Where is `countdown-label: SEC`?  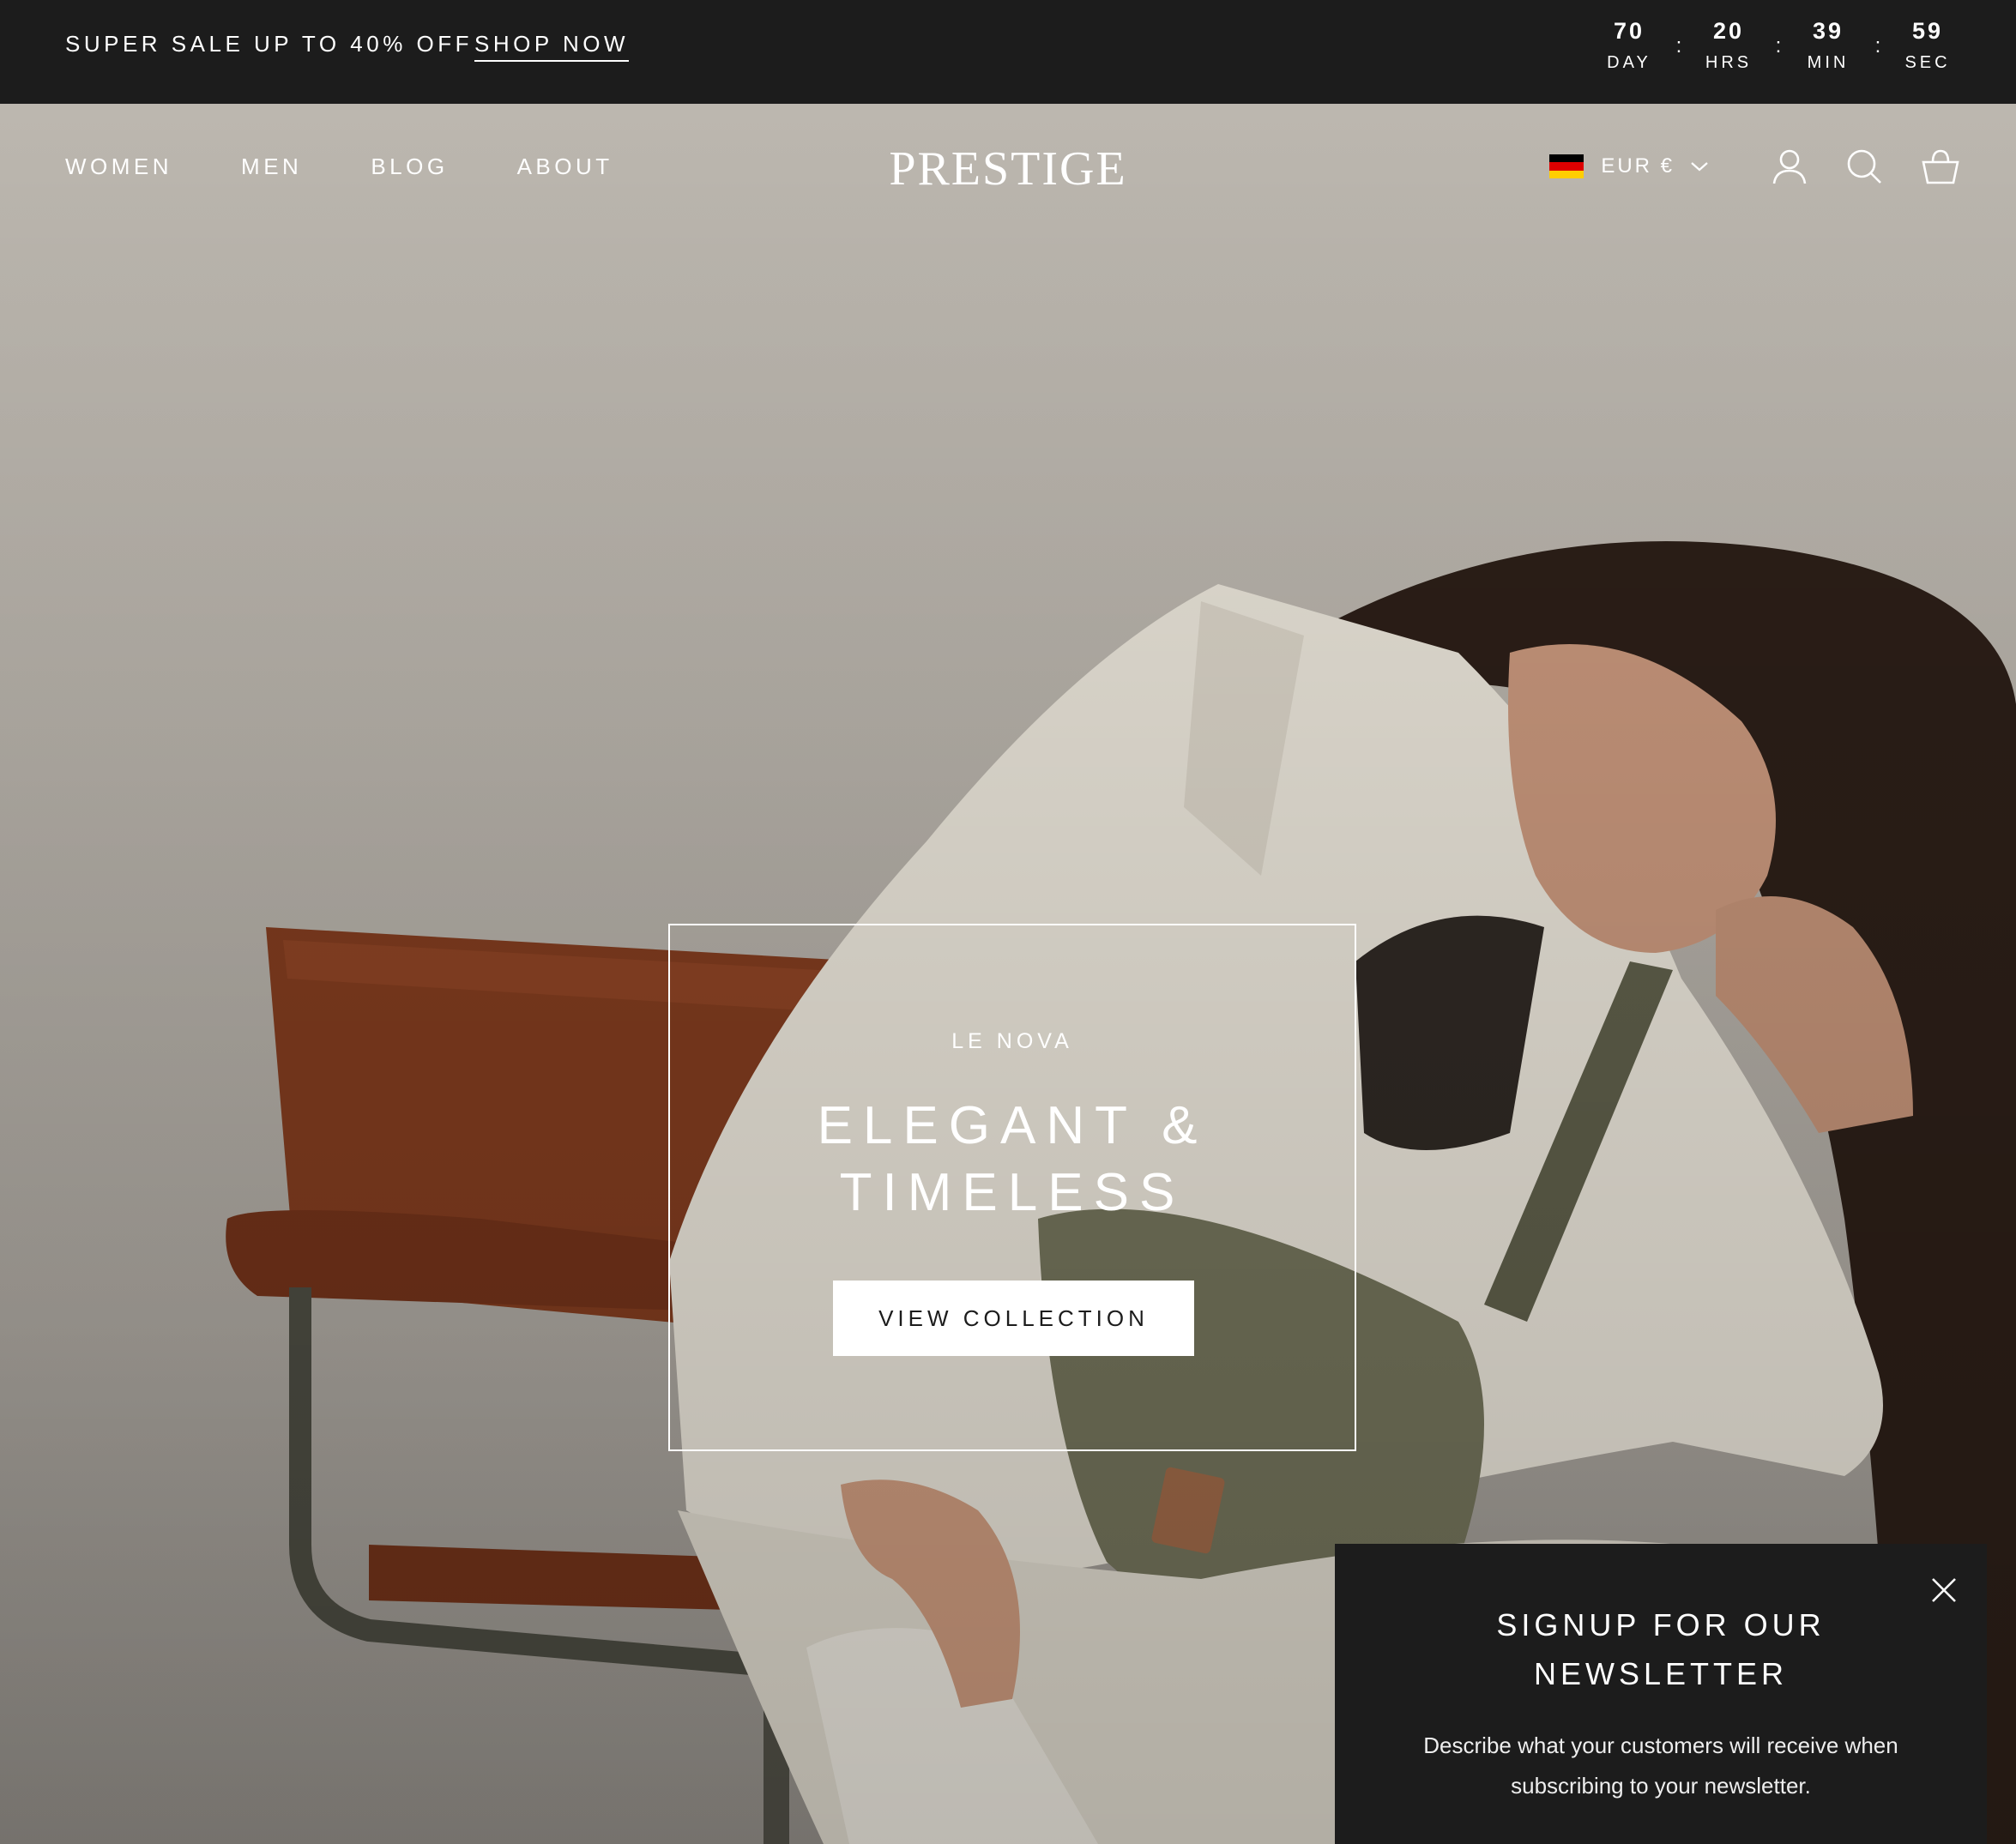
countdown-label: SEC is located at coordinates (1928, 62).